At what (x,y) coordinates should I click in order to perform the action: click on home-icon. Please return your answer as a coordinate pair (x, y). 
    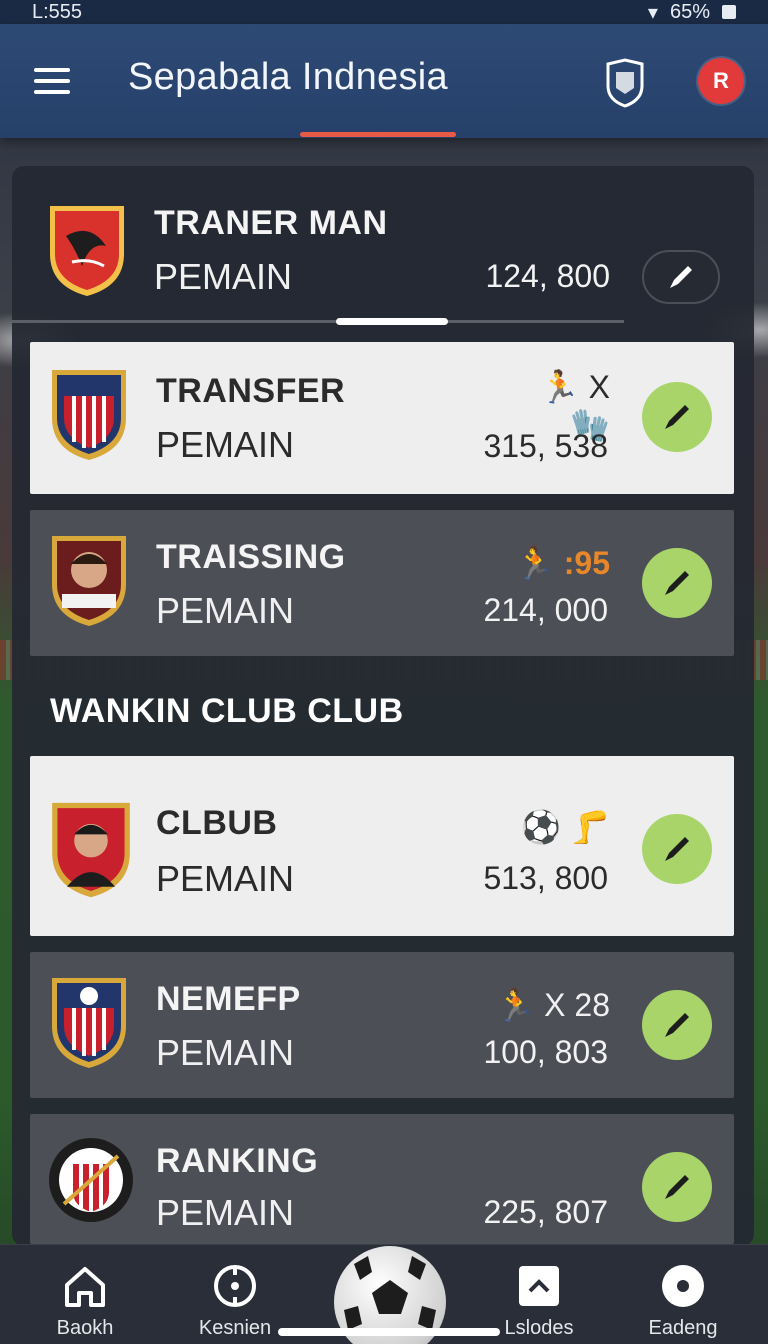
    Looking at the image, I should click on (85, 1286).